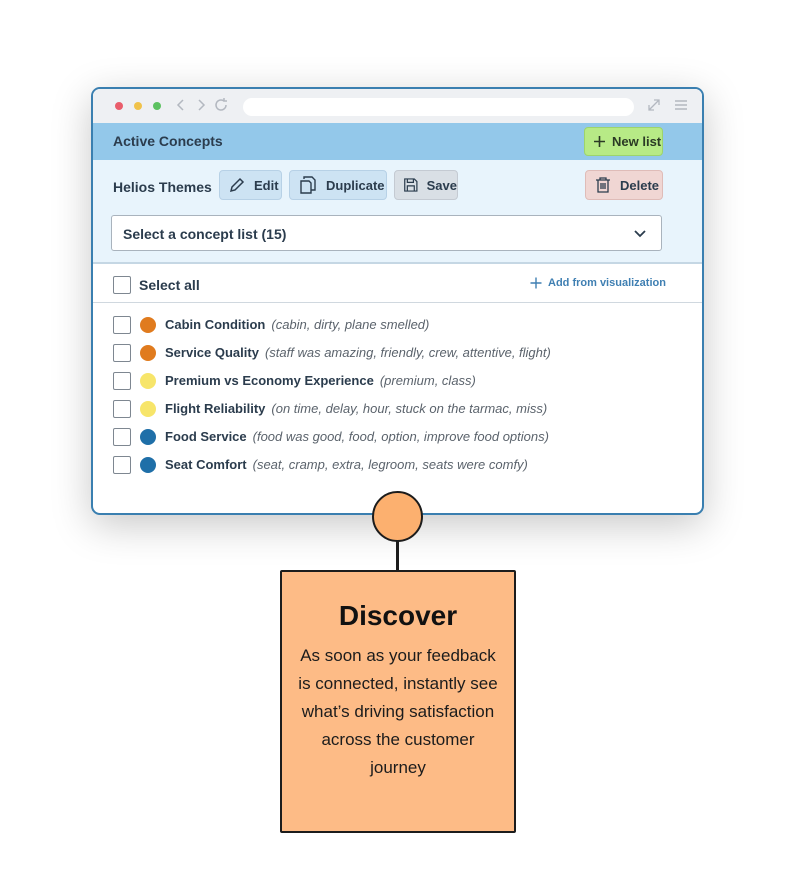  What do you see at coordinates (221, 105) in the screenshot?
I see `reload-icon` at bounding box center [221, 105].